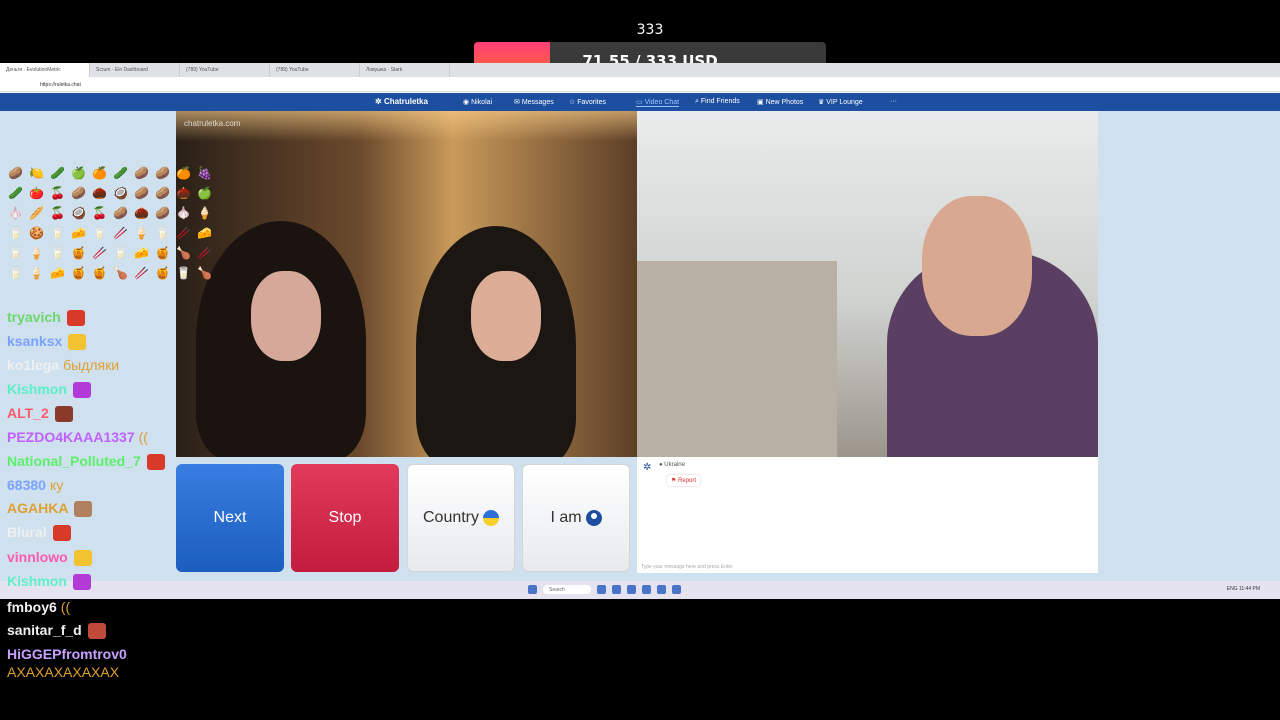 This screenshot has height=720, width=1280. I want to click on message-input: Type your message here and press Enter, so click(866, 567).